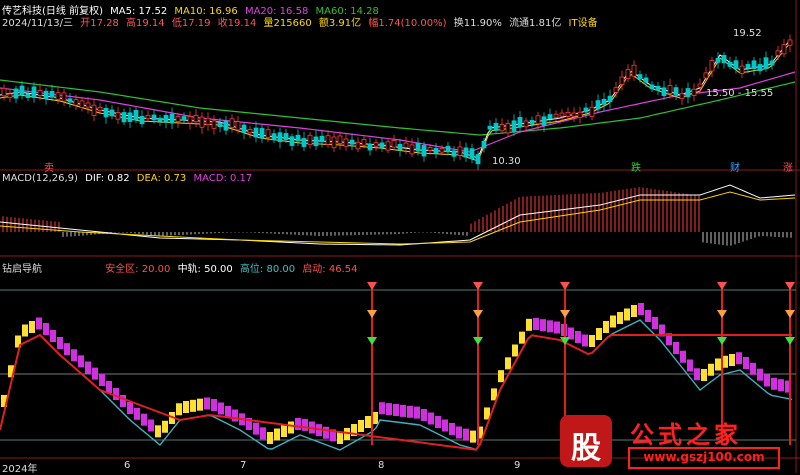 The image size is (800, 475). What do you see at coordinates (704, 458) in the screenshot?
I see `watermark-url-box: www.gszj100.com` at bounding box center [704, 458].